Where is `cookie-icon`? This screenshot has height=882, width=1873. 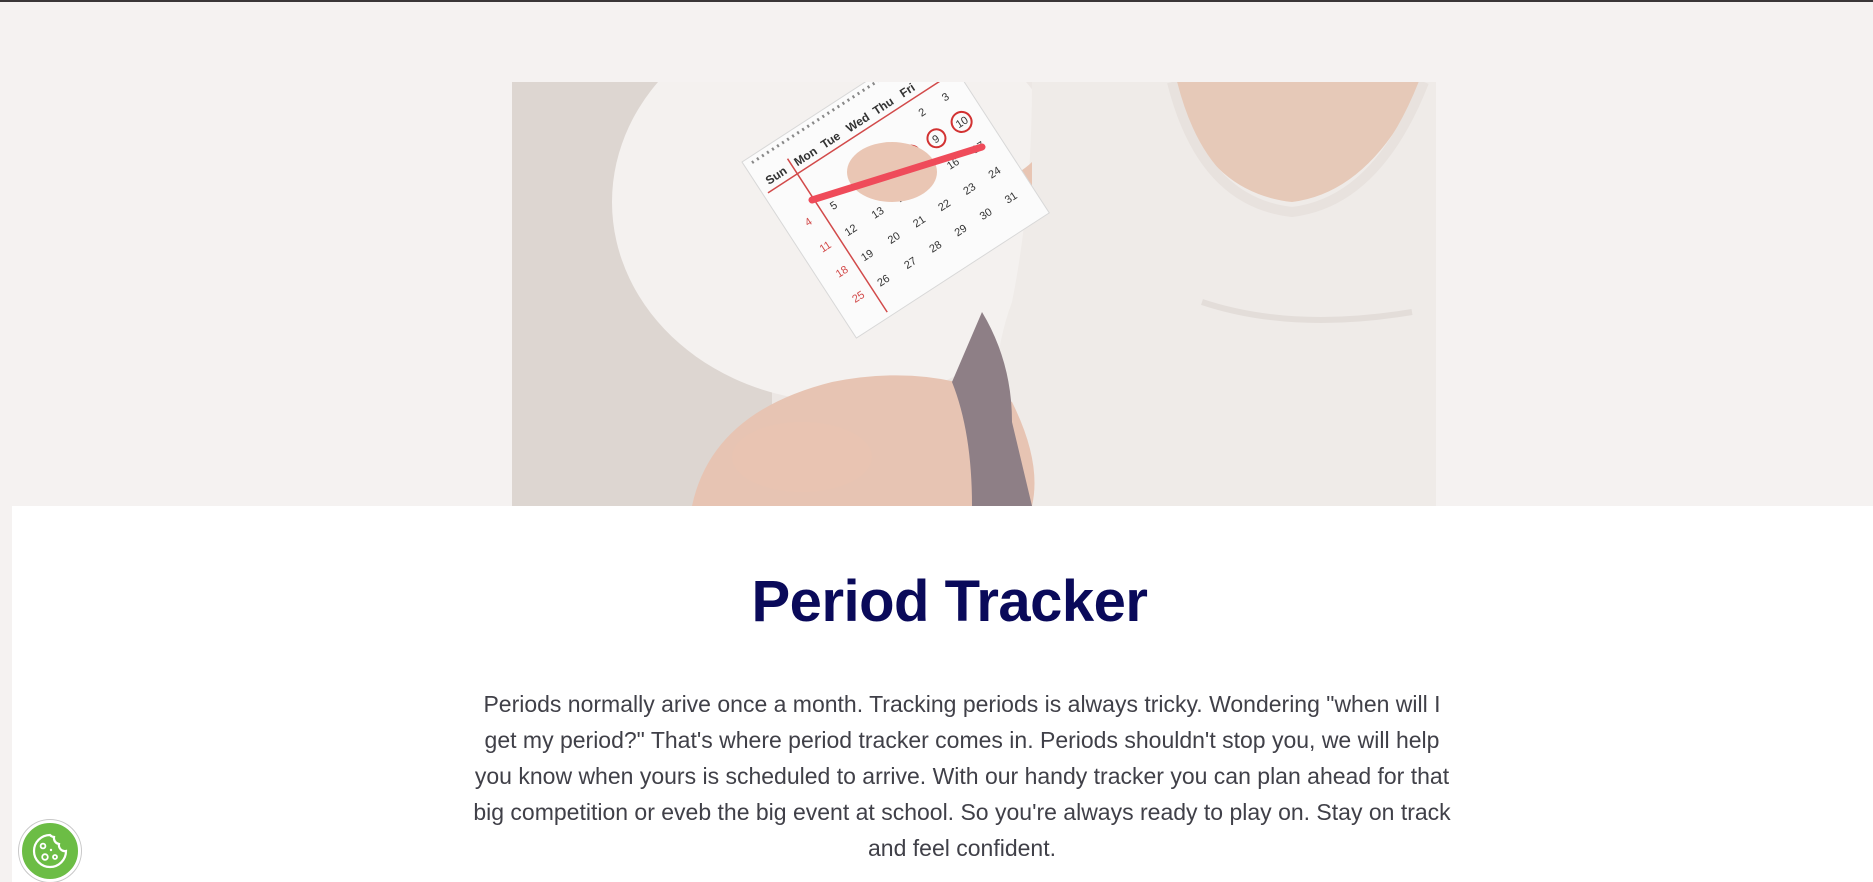
cookie-icon is located at coordinates (50, 851).